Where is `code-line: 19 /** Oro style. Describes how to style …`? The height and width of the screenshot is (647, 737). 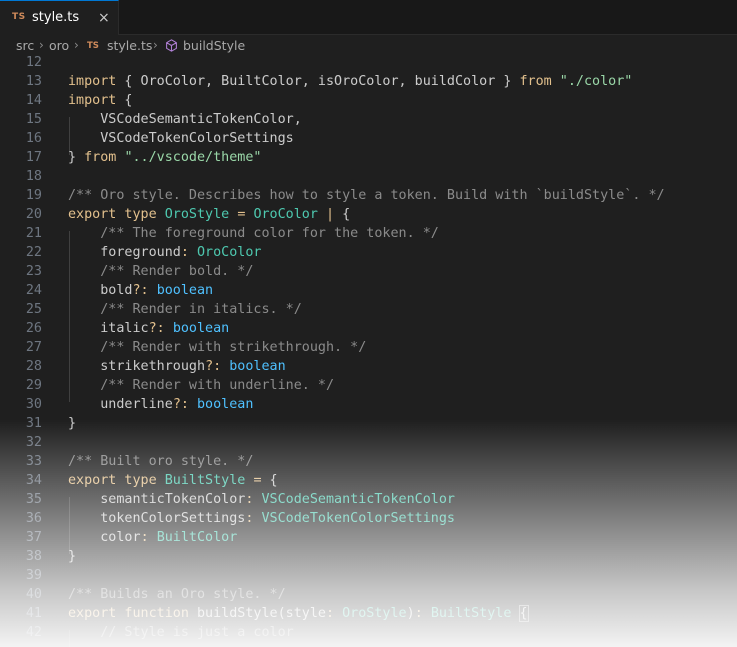
code-line: 19 /** Oro style. Describes how to style … is located at coordinates (368, 195).